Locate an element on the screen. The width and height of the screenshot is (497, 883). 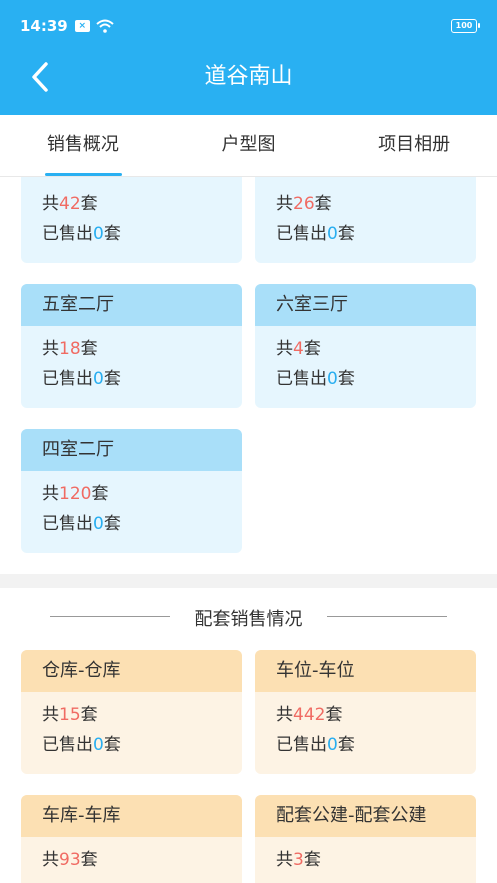
ancillary-card-title: 配套公建-配套公建 is located at coordinates (365, 816).